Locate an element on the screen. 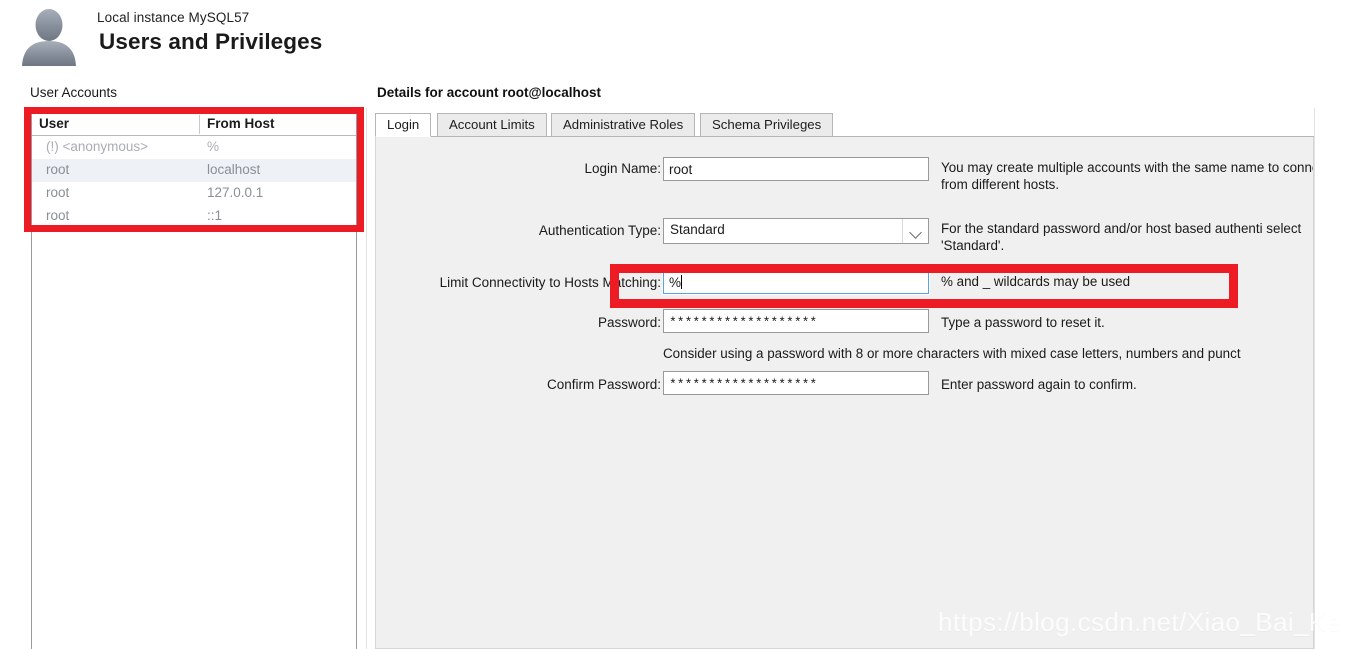 The height and width of the screenshot is (649, 1350). tab-account-limits: Account Limits is located at coordinates (492, 125).